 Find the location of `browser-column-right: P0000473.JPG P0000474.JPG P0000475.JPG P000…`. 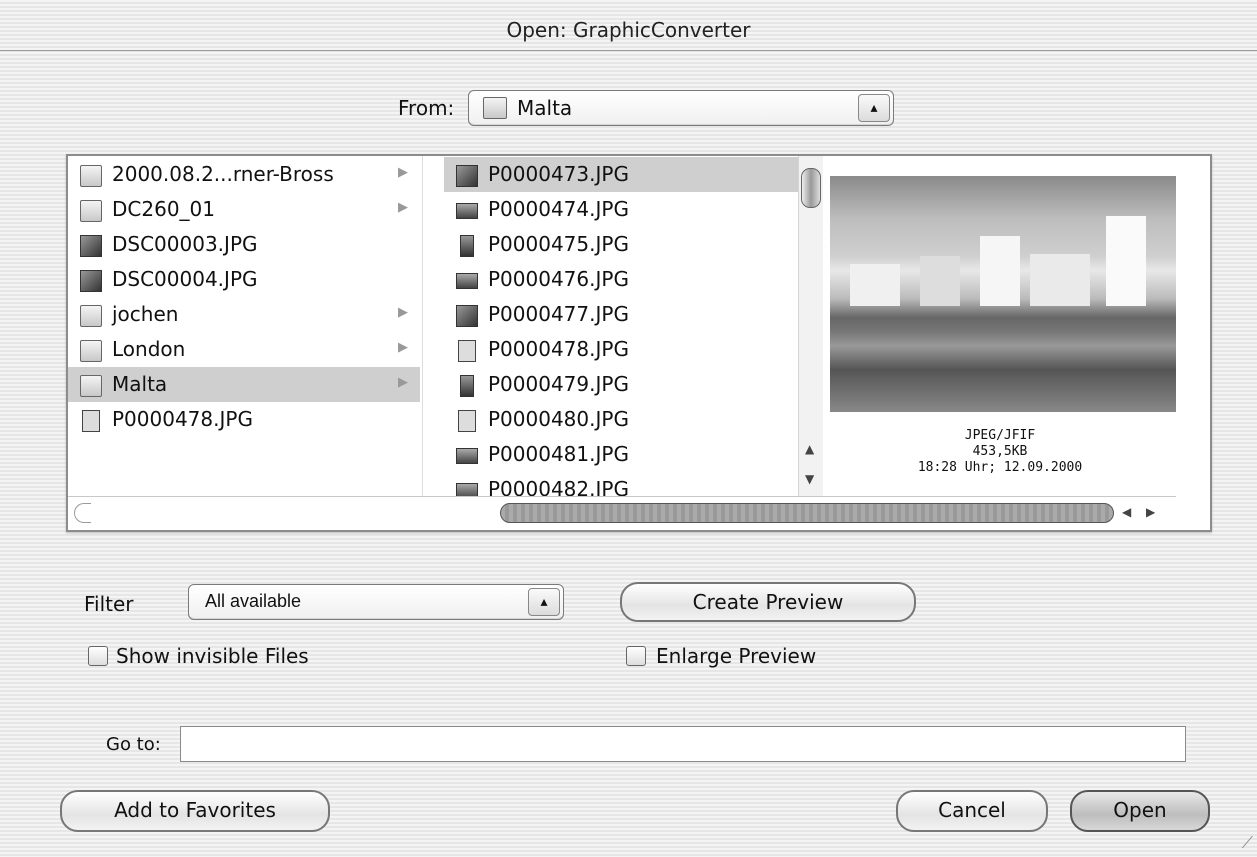

browser-column-right: P0000473.JPG P0000474.JPG P0000475.JPG P000… is located at coordinates (621, 326).